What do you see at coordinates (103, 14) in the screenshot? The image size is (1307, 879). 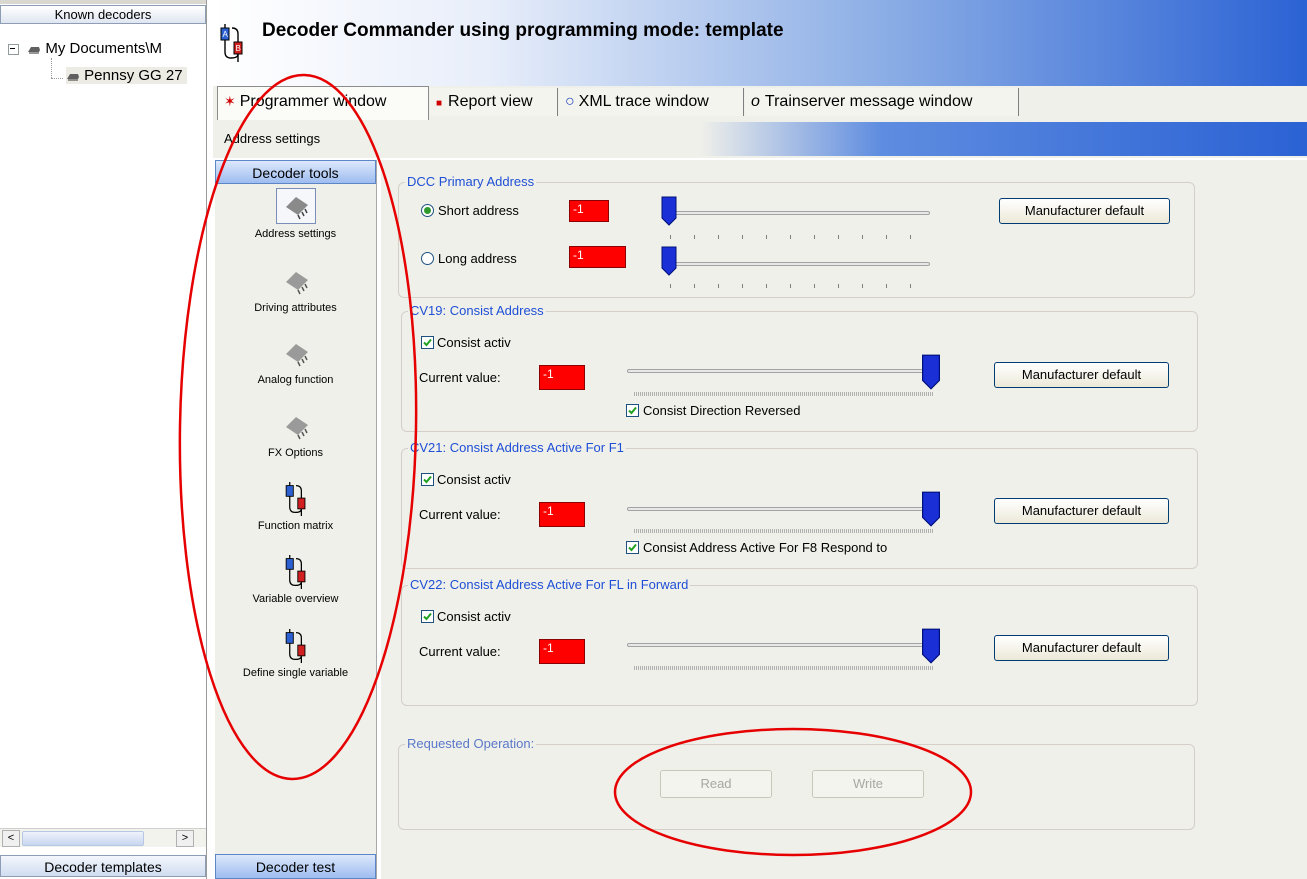 I see `known-decoders-header: Known decoders` at bounding box center [103, 14].